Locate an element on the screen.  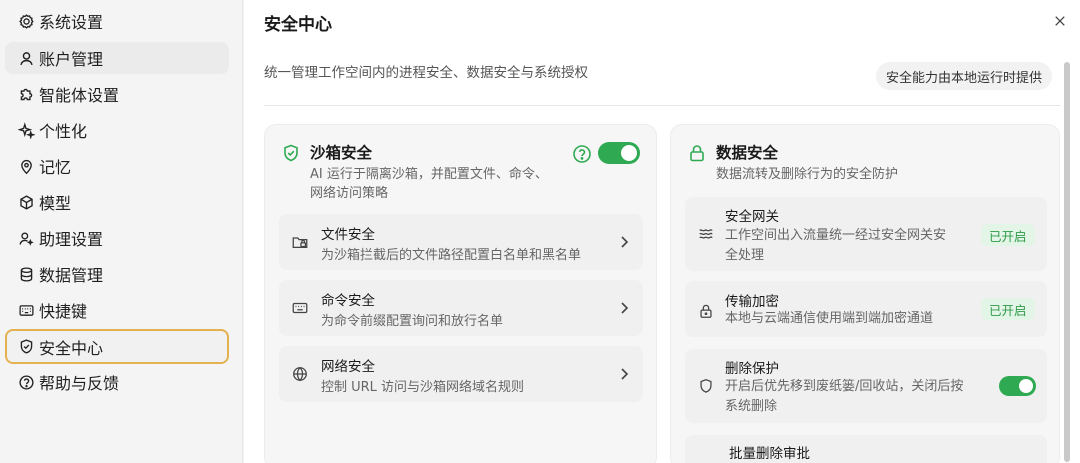
sandbox-toggle is located at coordinates (619, 153).